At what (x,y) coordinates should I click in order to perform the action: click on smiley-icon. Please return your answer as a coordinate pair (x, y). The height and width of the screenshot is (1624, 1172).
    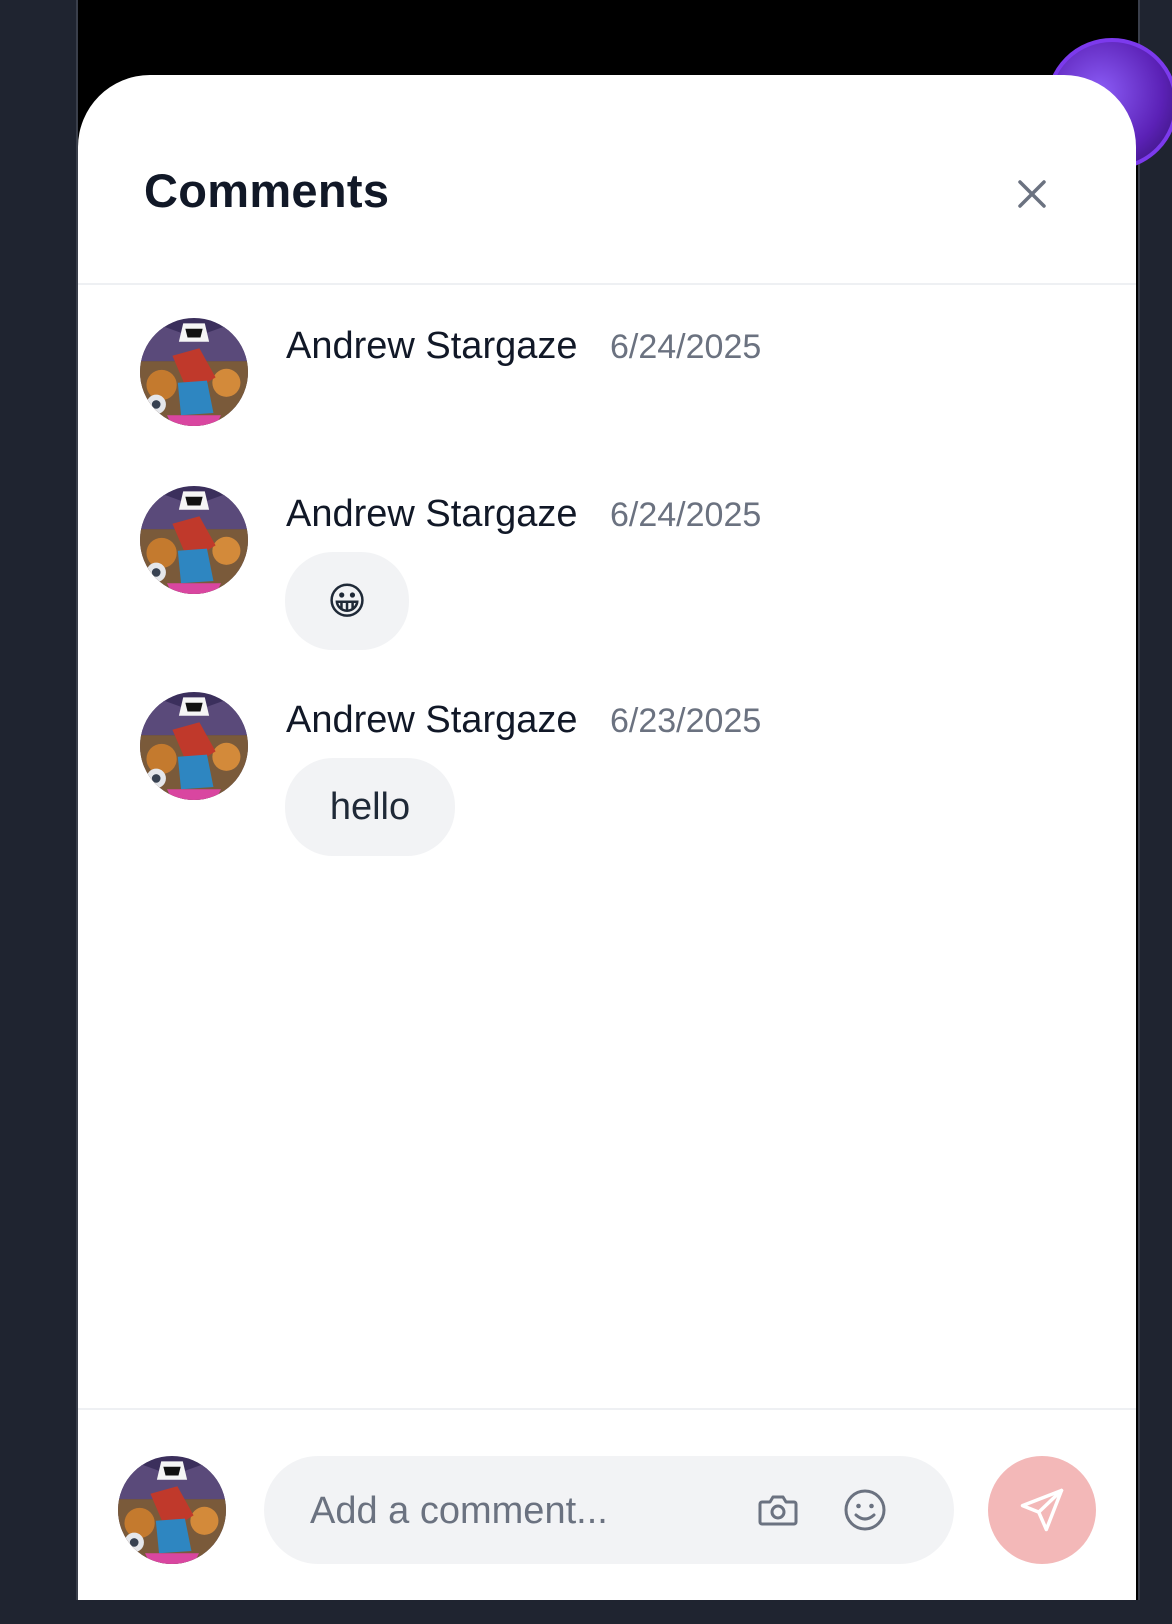
    Looking at the image, I should click on (865, 1510).